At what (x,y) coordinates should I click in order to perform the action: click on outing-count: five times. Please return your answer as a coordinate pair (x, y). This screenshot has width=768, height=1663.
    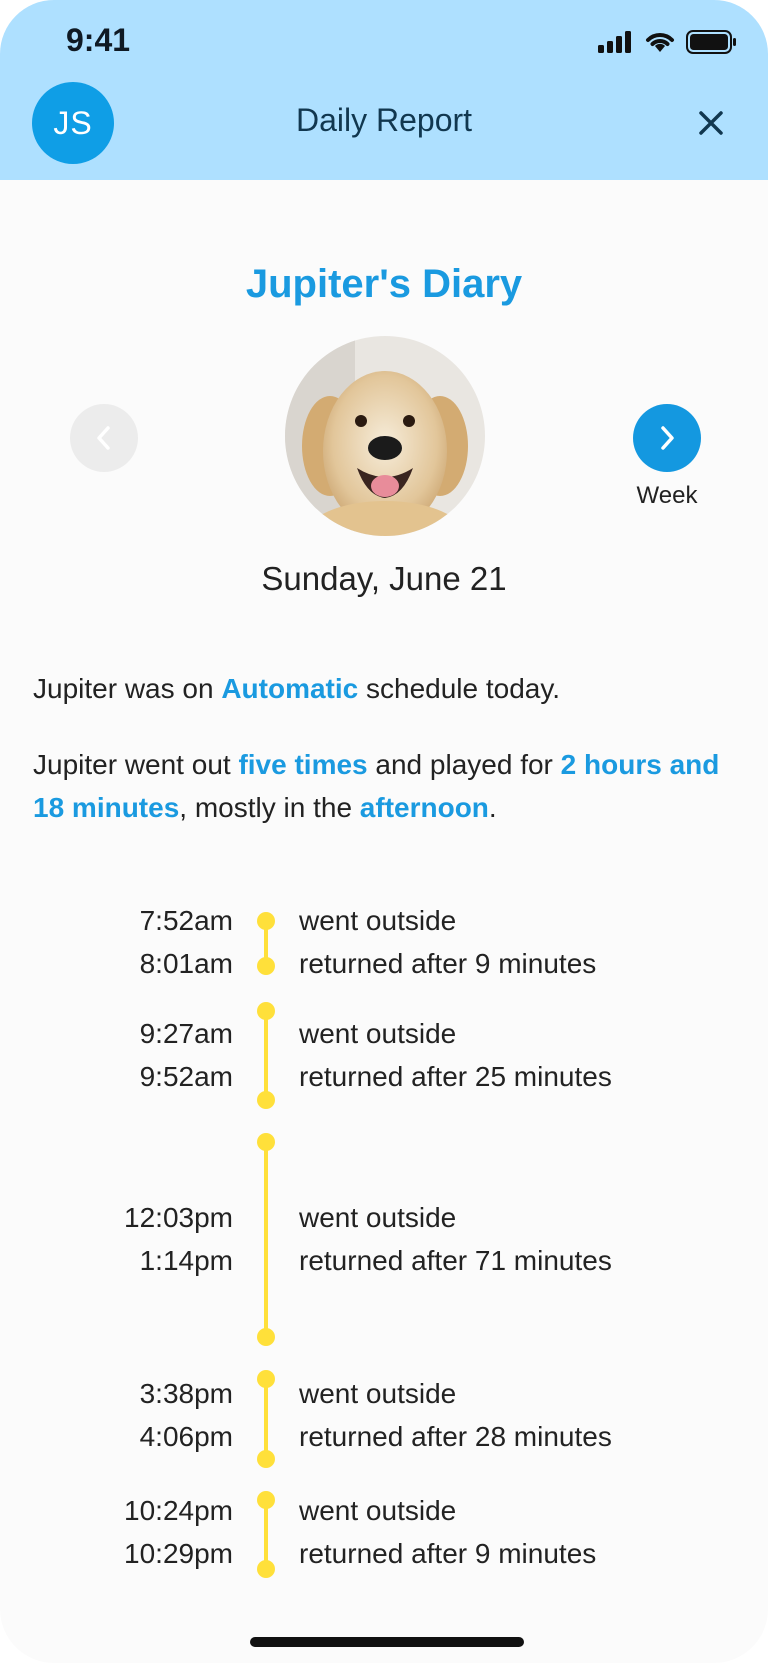
    Looking at the image, I should click on (303, 764).